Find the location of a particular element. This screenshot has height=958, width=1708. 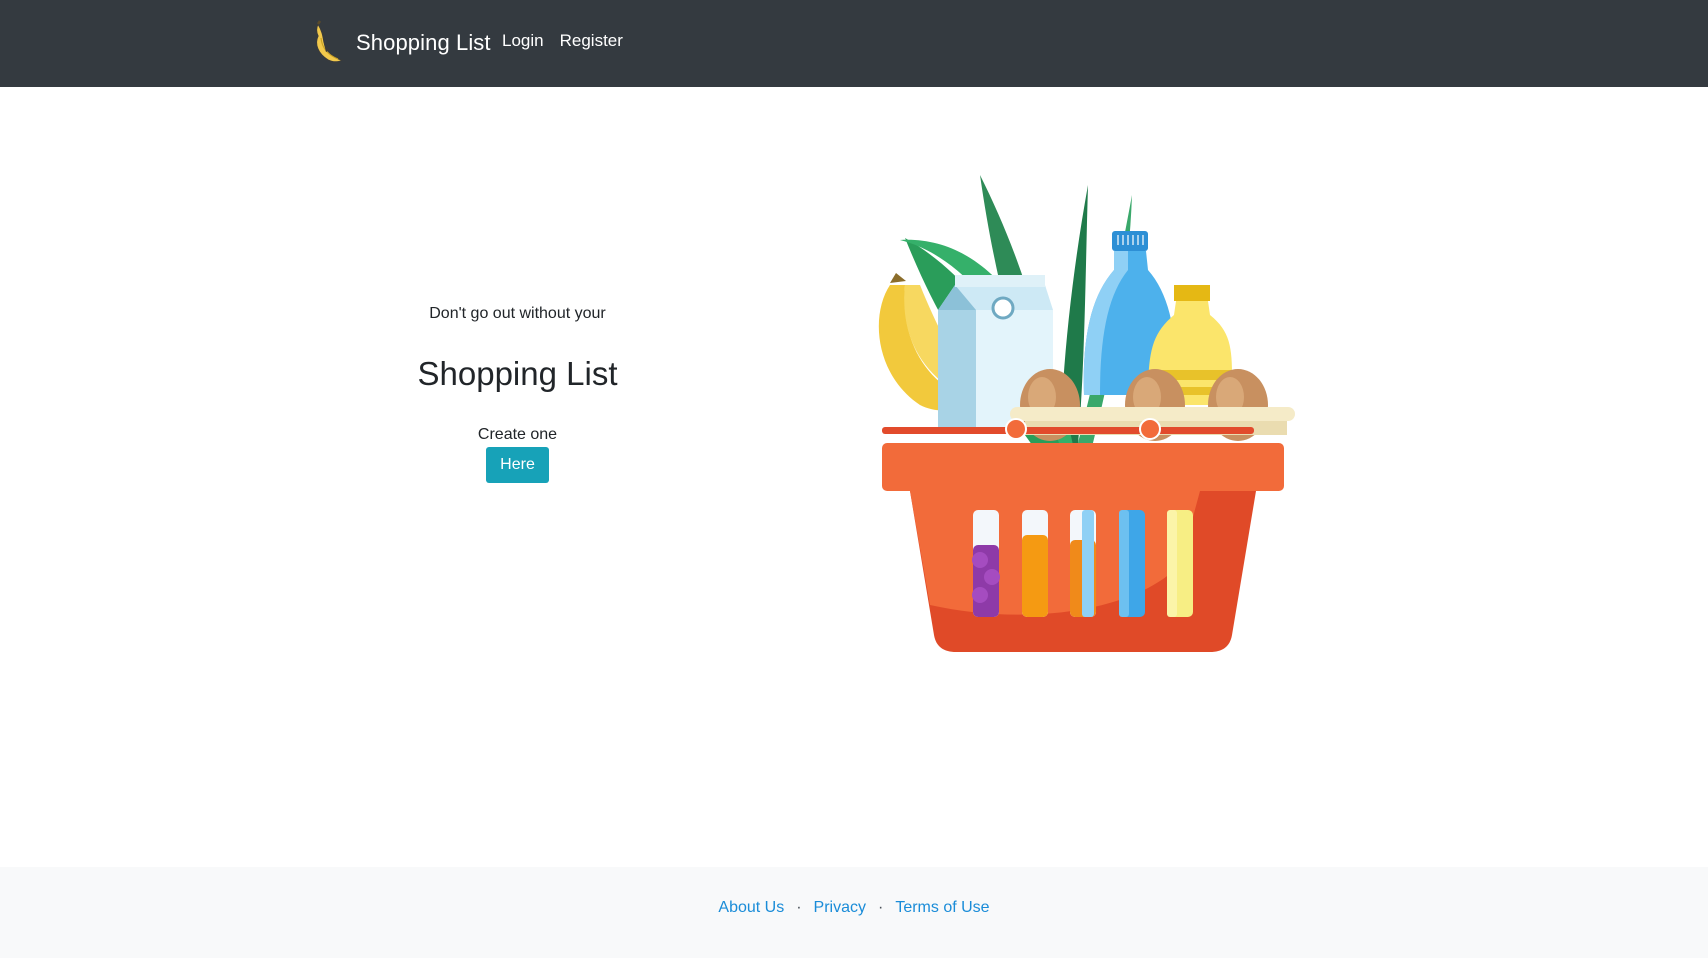

footer-links: About Us · Privacy · Terms of Use is located at coordinates (854, 908).